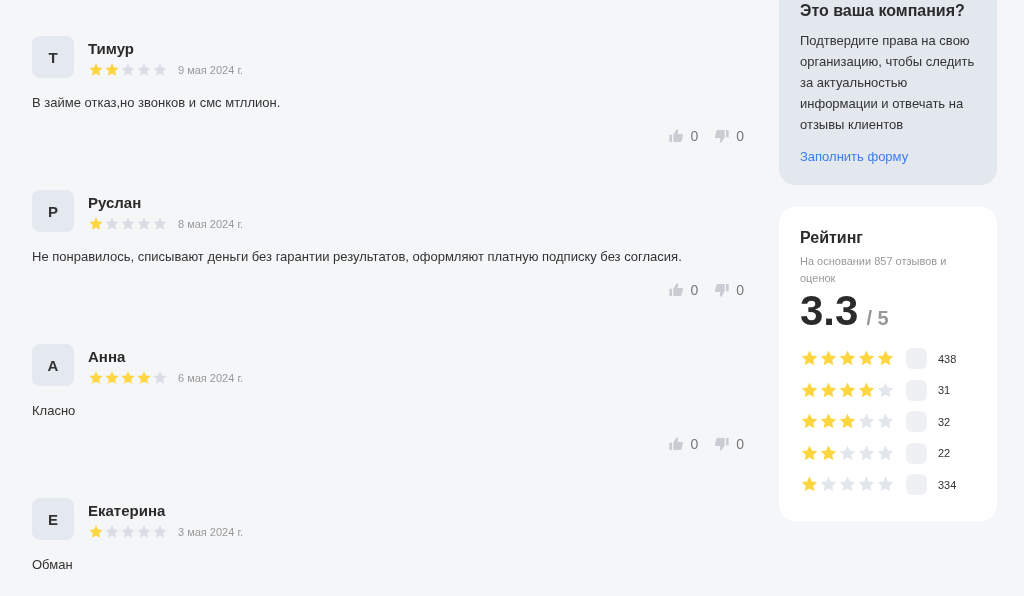  I want to click on rating-scale: / 5, so click(877, 318).